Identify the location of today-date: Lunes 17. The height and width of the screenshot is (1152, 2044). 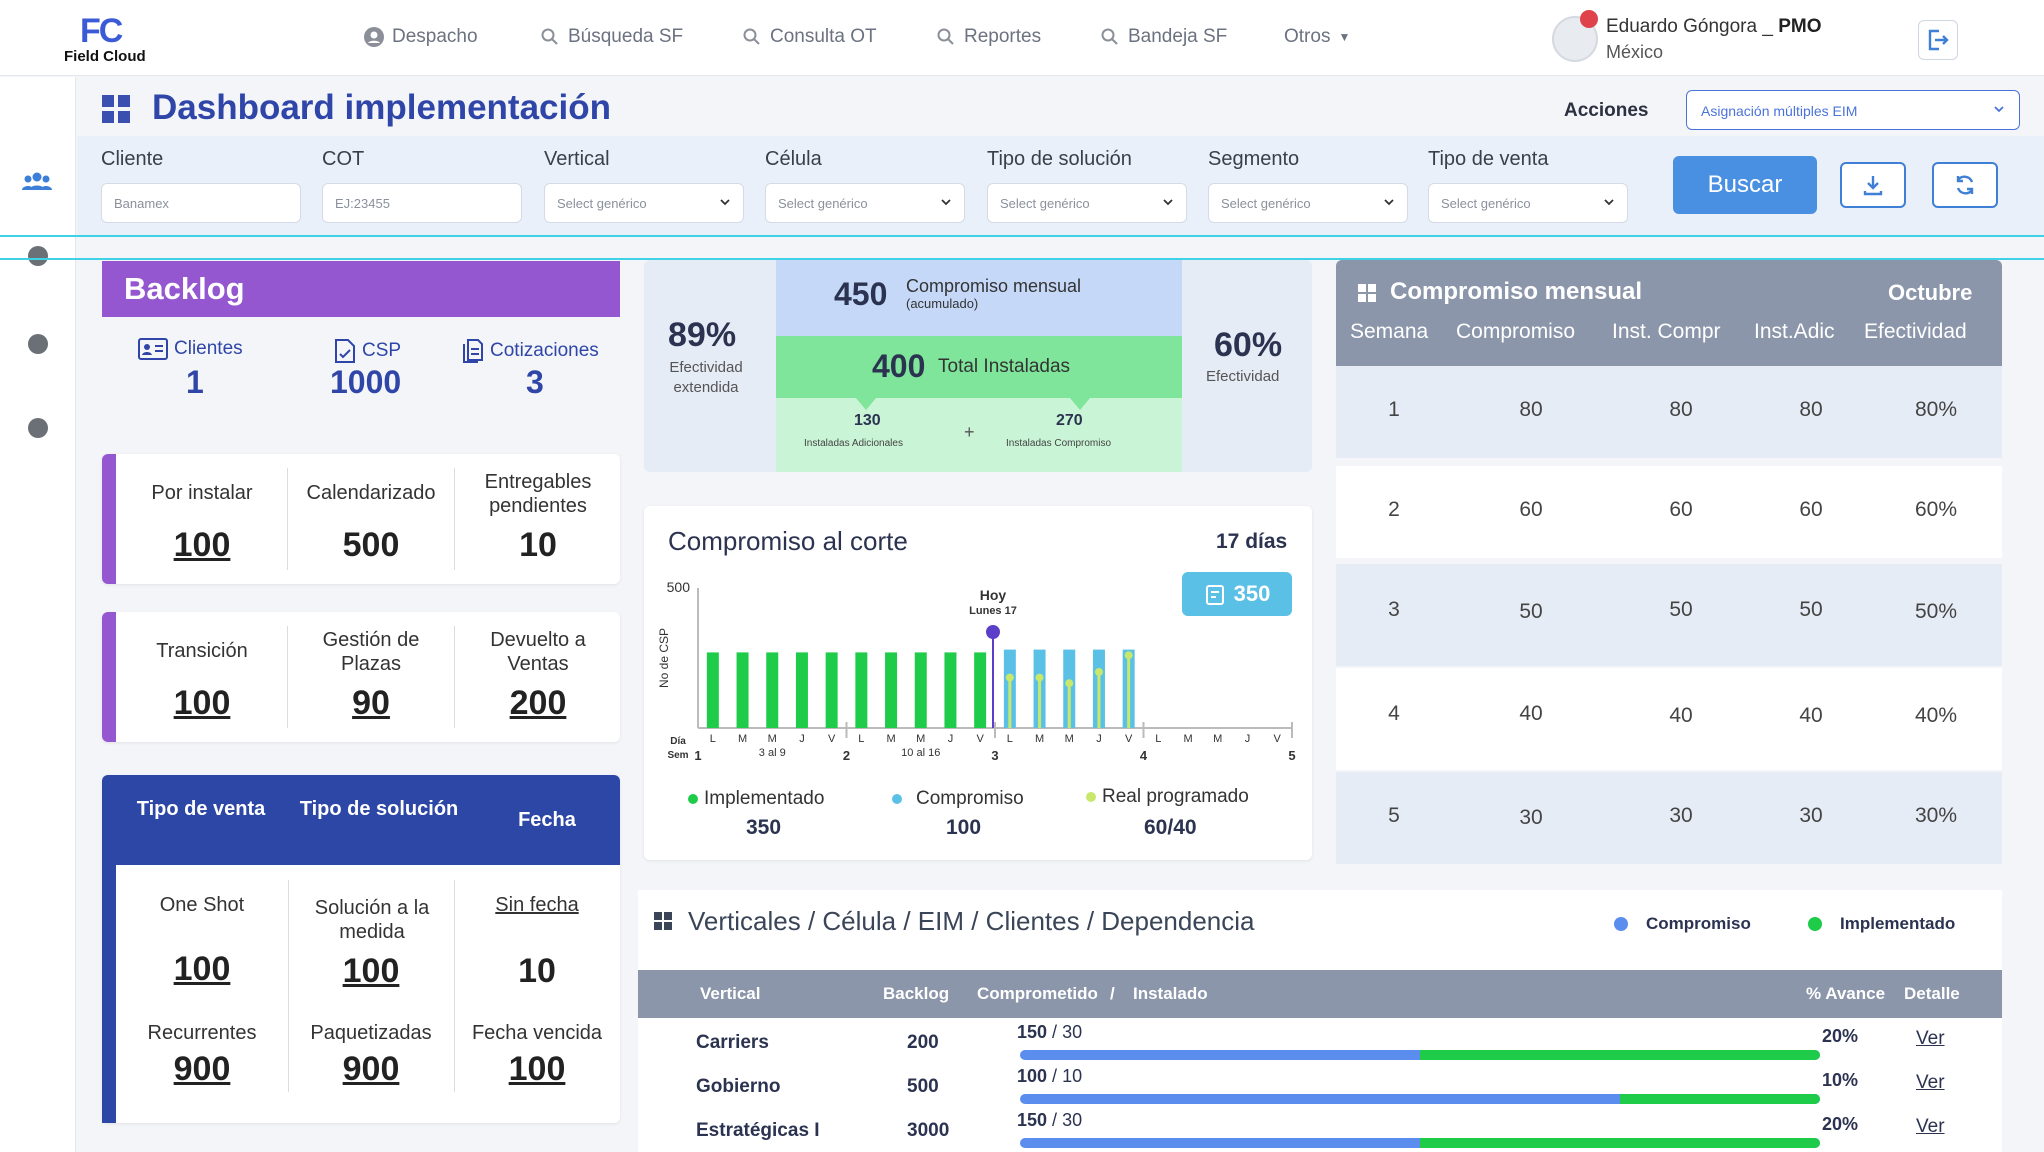
(993, 611).